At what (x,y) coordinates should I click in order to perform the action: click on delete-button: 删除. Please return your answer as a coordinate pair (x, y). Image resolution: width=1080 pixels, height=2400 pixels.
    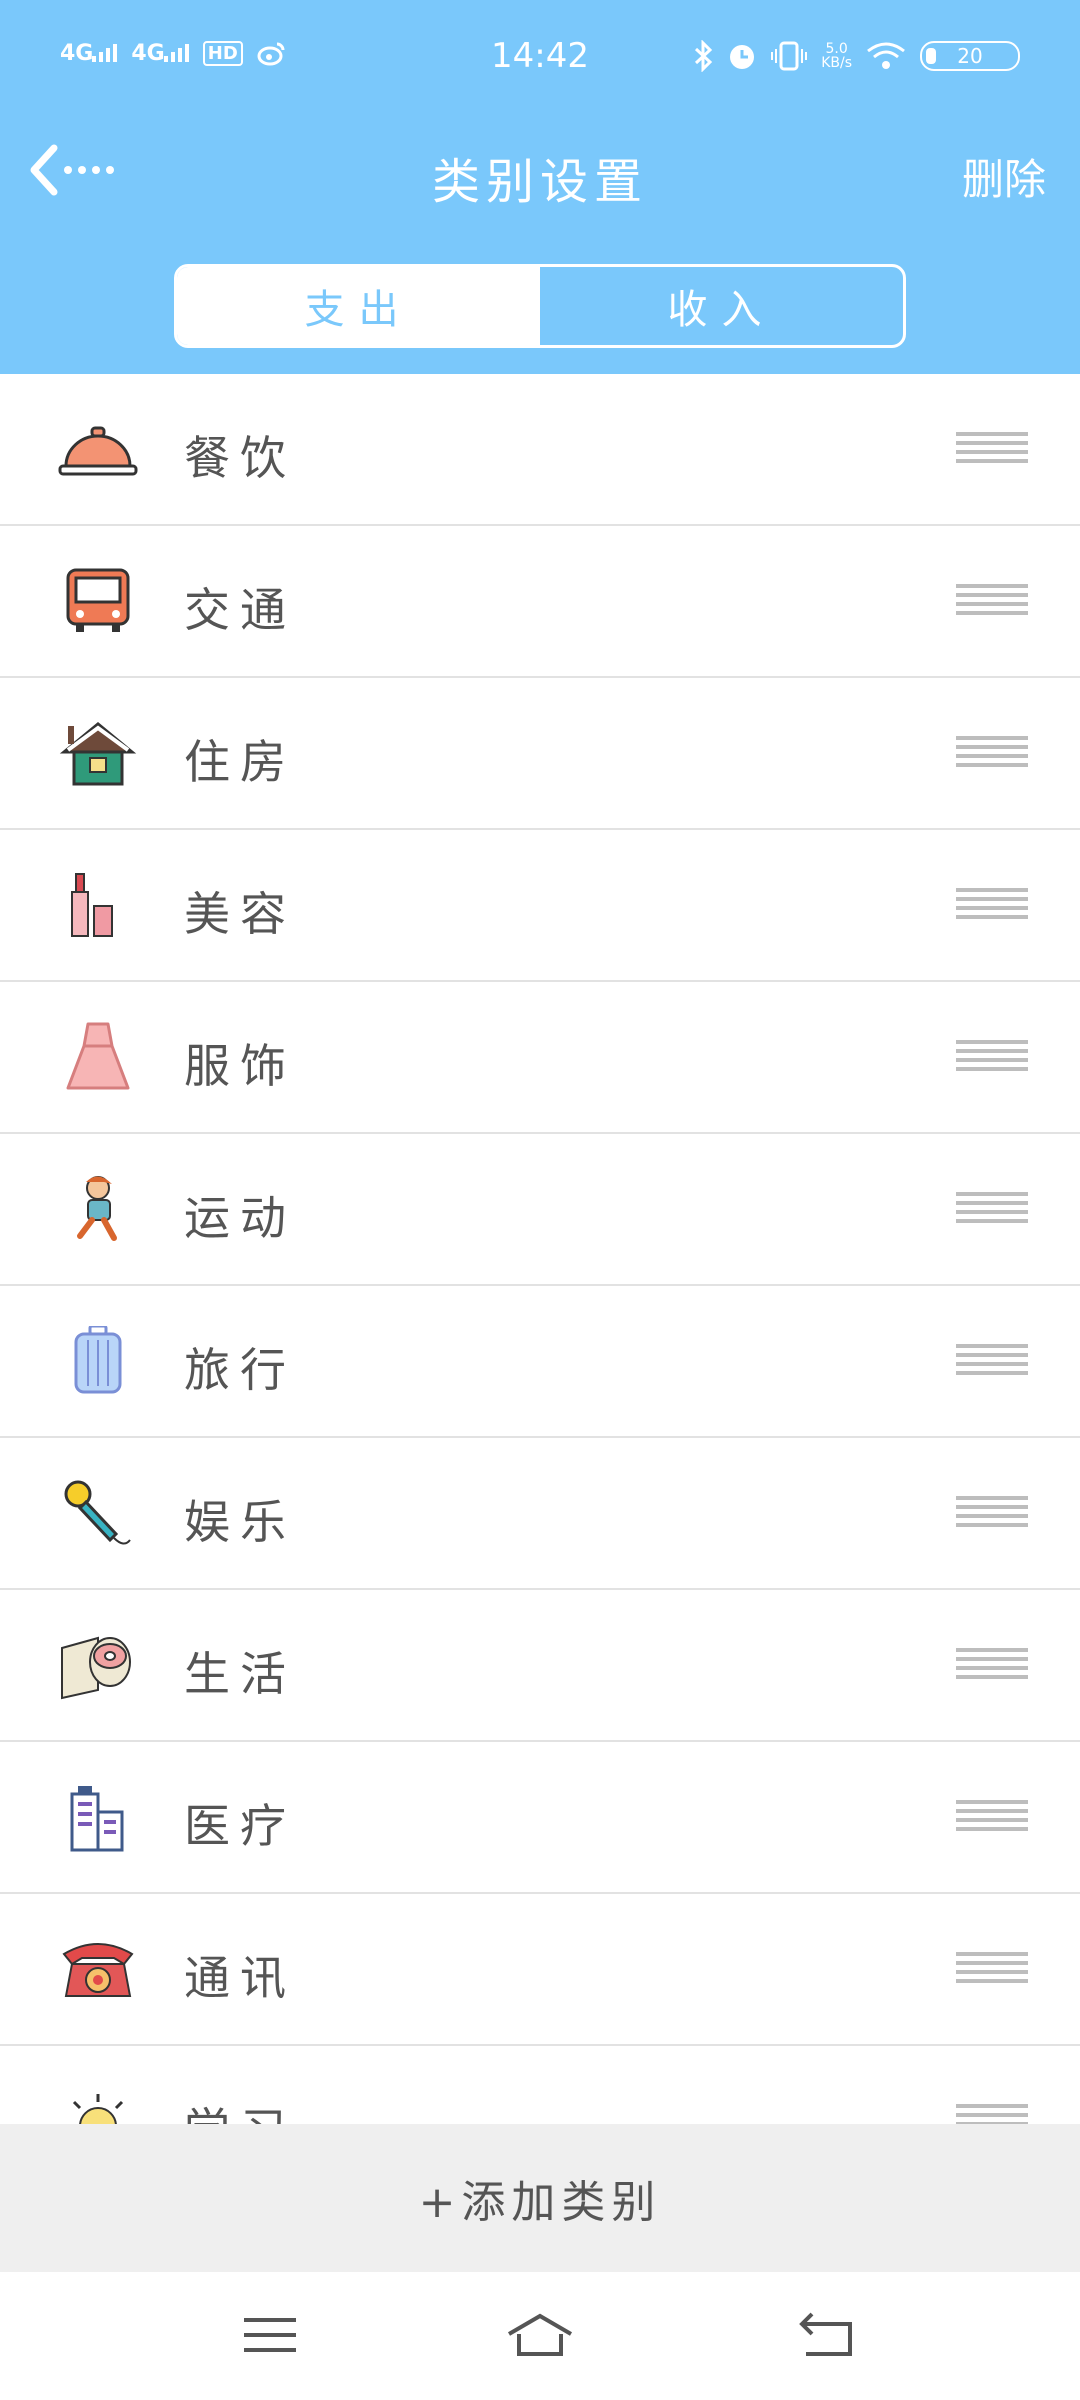
    Looking at the image, I should click on (1004, 176).